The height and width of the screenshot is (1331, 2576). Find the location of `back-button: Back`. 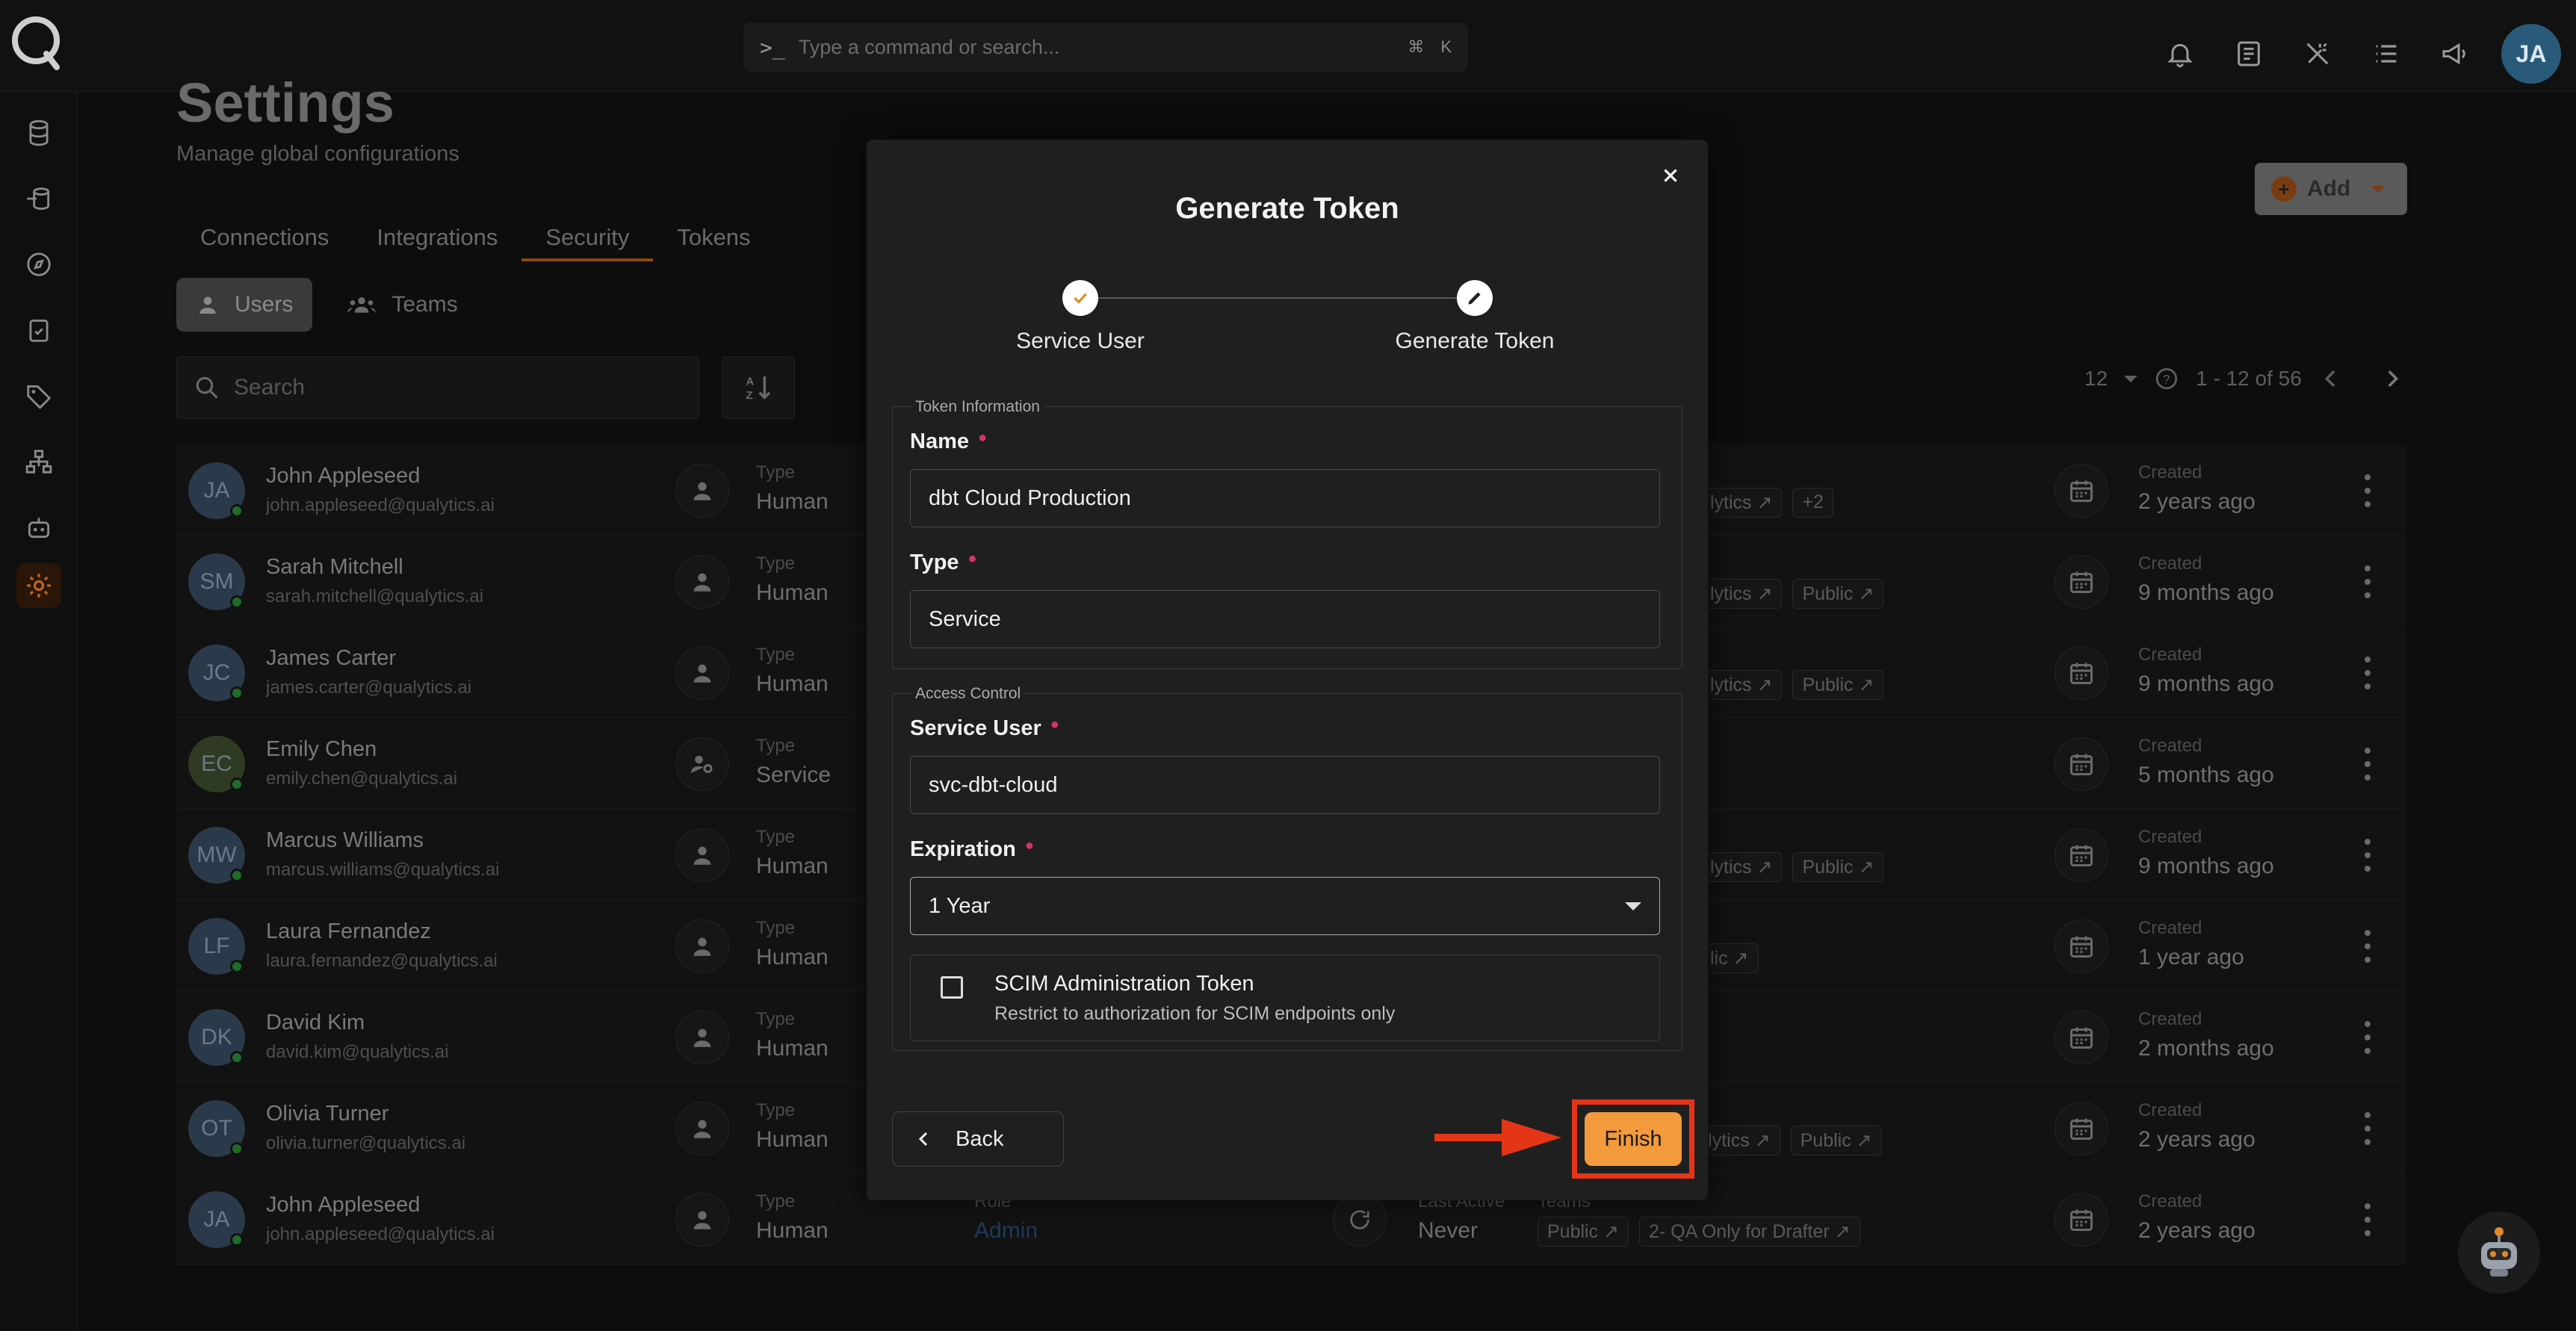

back-button: Back is located at coordinates (978, 1139).